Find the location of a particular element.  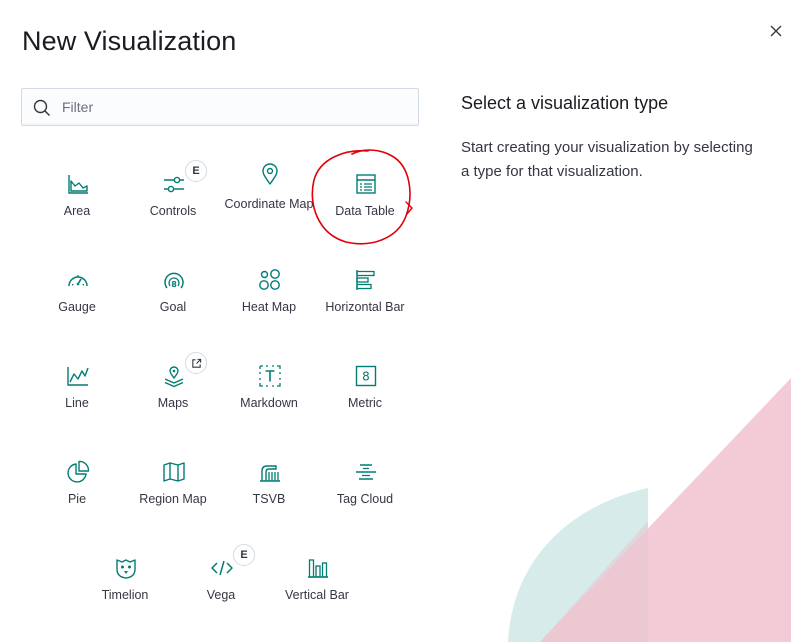

vis-type-label: Line is located at coordinates (77, 403).